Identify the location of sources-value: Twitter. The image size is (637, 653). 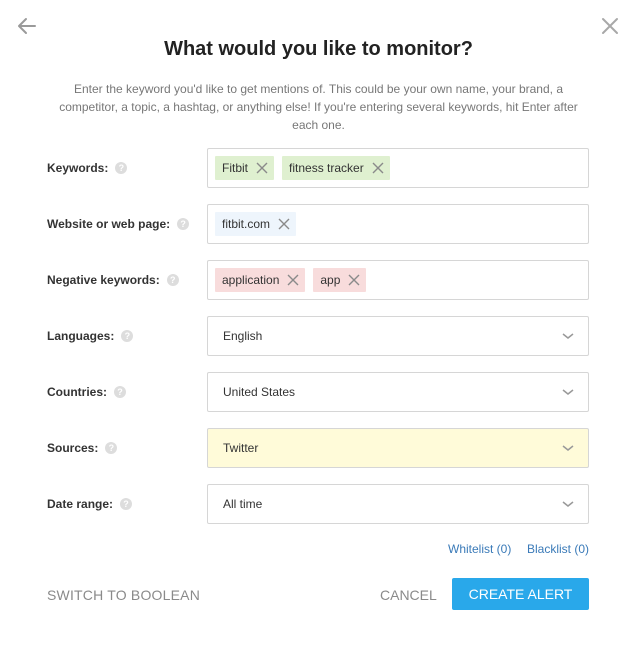
(241, 448).